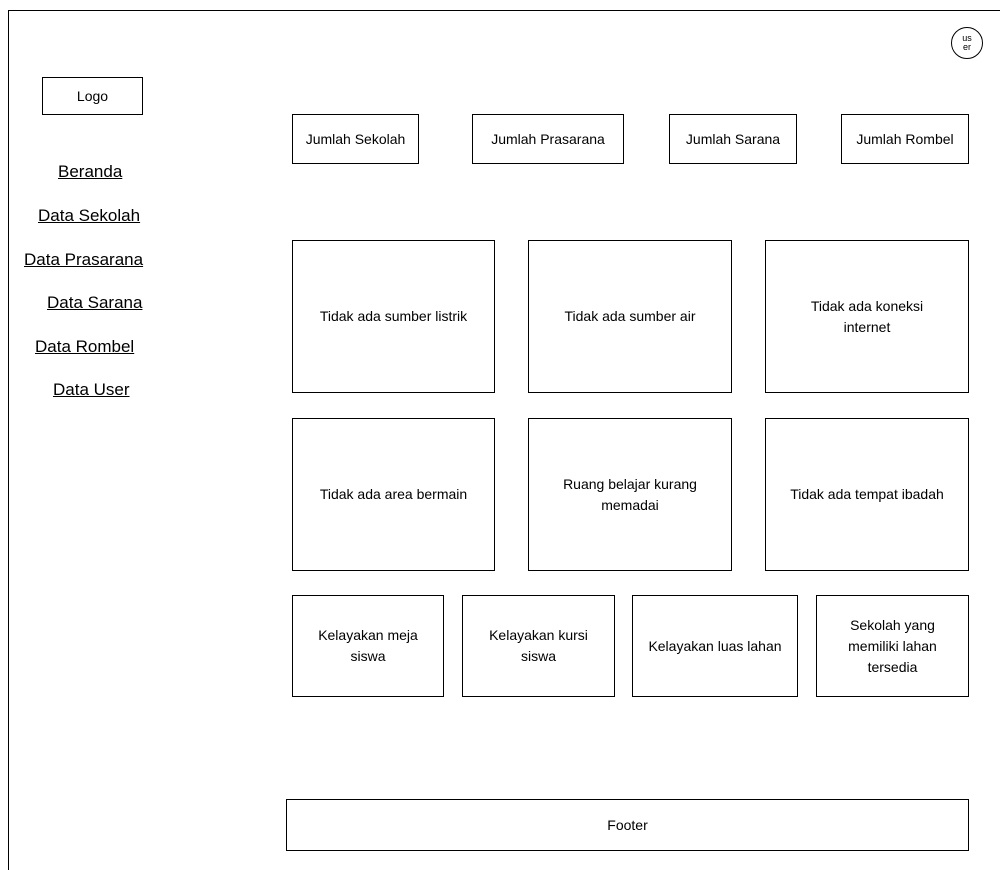  What do you see at coordinates (83, 260) in the screenshot?
I see `sidebar-item-data-prasarana: Data Prasarana` at bounding box center [83, 260].